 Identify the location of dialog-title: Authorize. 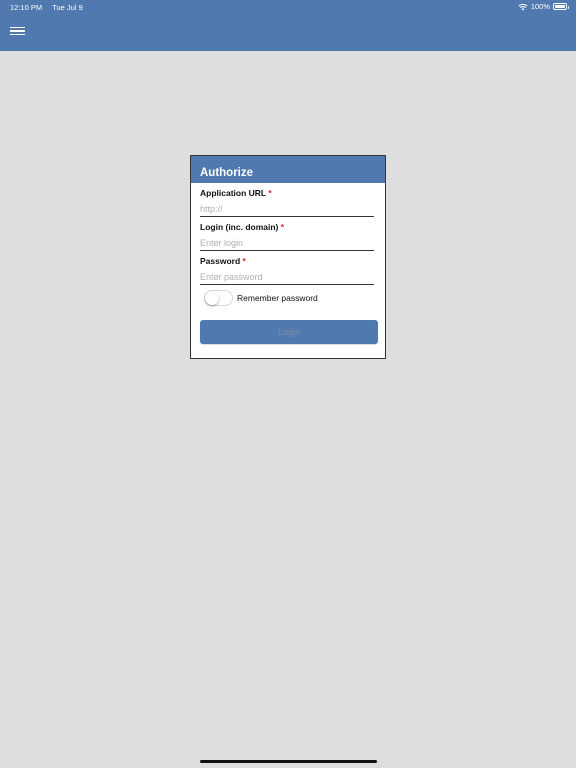
(288, 169).